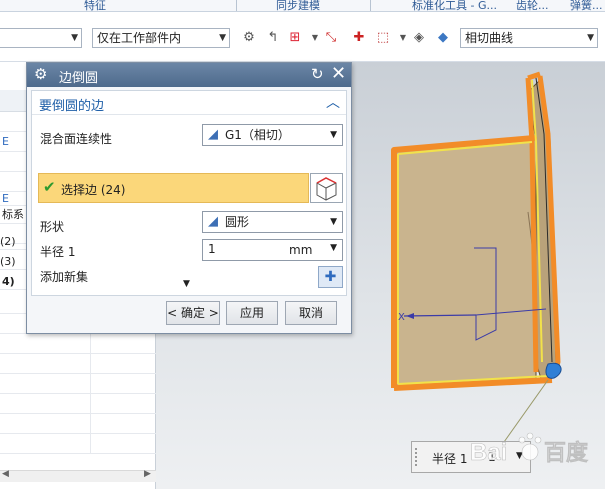  I want to click on group-header: 要倒圆的边 ︿, so click(189, 103).